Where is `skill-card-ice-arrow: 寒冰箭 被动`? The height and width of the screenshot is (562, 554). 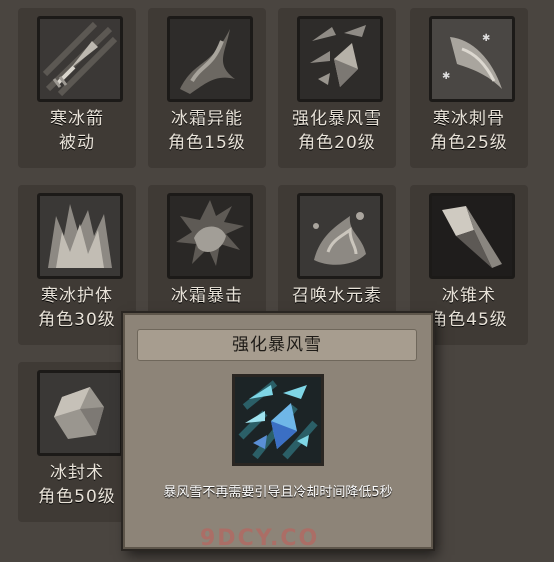
skill-card-ice-arrow: 寒冰箭 被动 is located at coordinates (77, 88).